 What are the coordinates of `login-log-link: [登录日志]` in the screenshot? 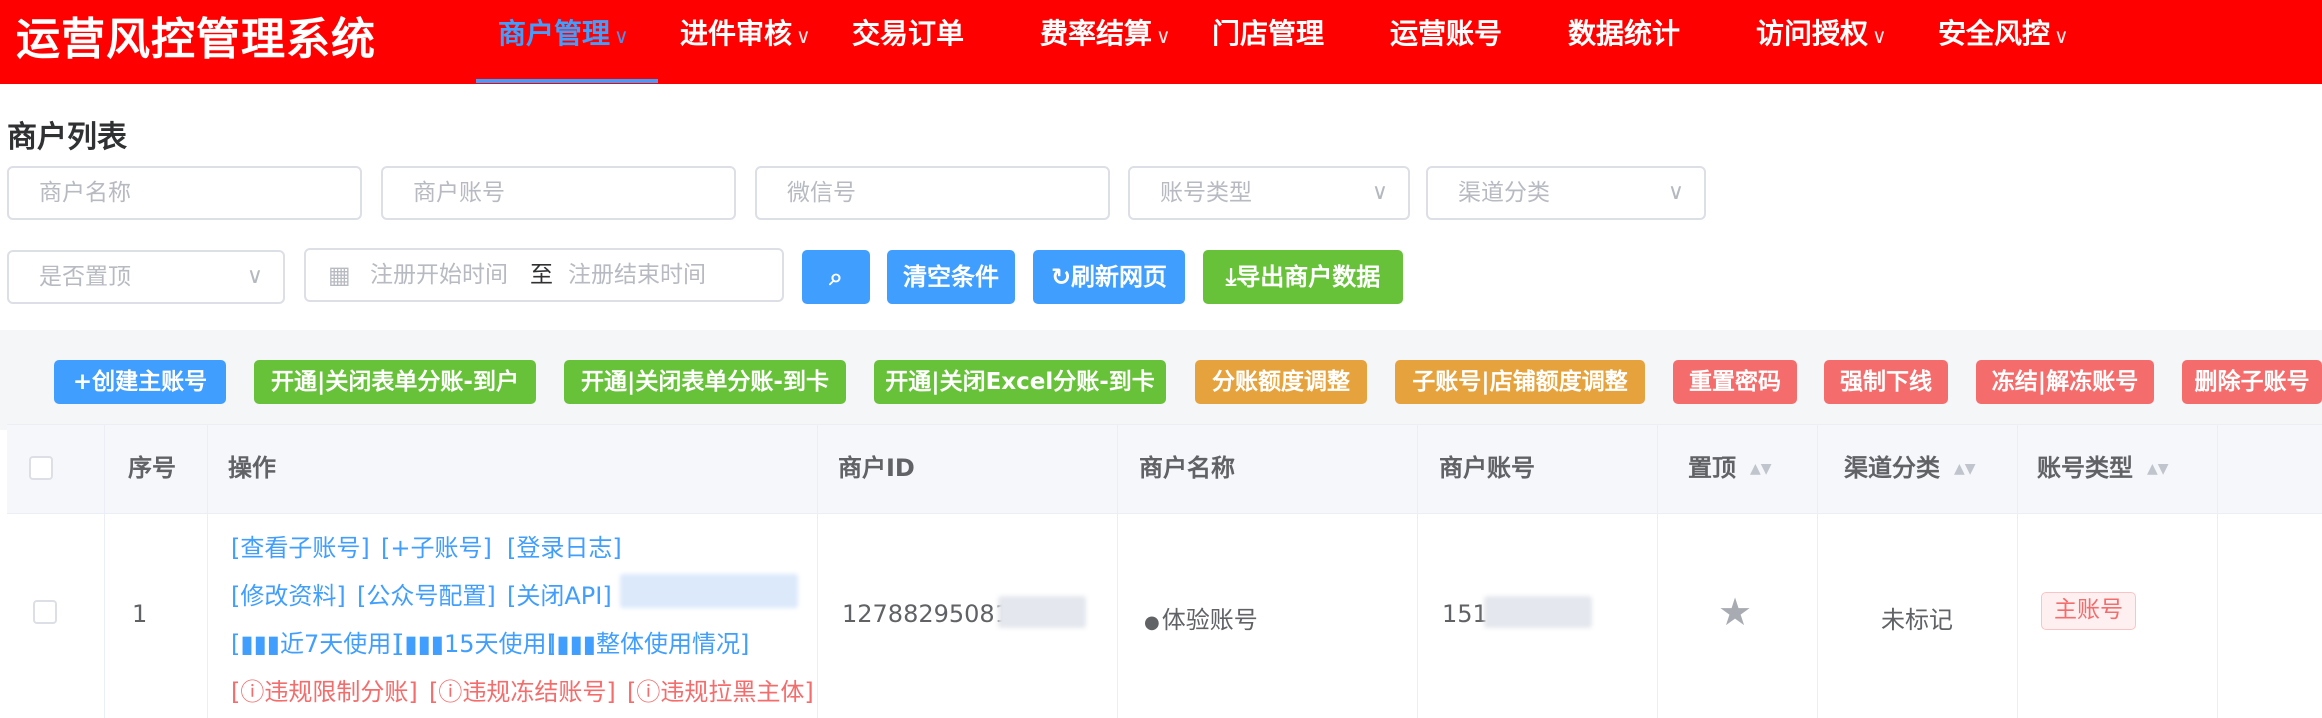 It's located at (564, 545).